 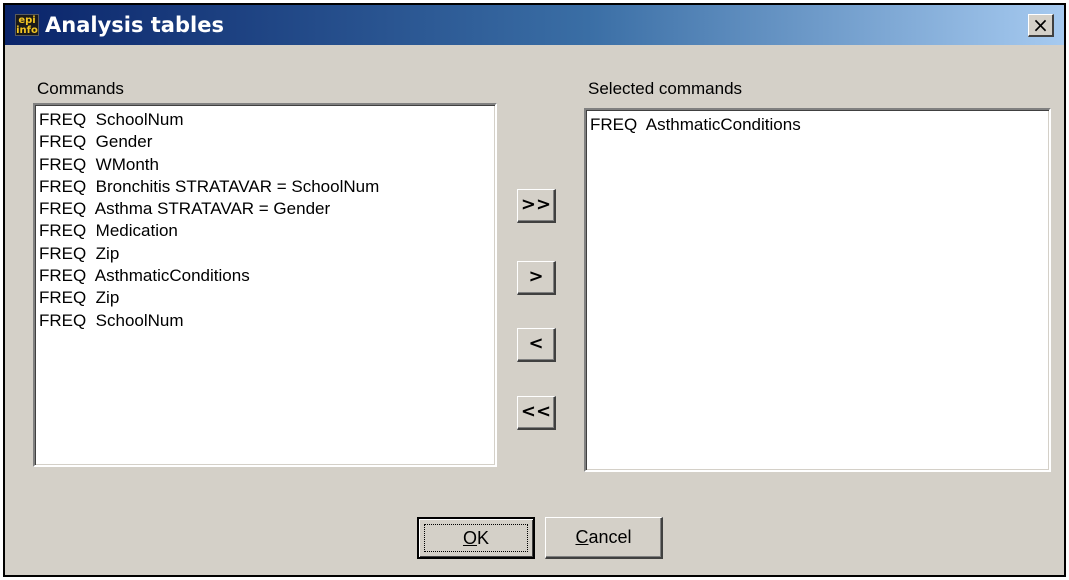 What do you see at coordinates (536, 206) in the screenshot?
I see `add-all-button: >>` at bounding box center [536, 206].